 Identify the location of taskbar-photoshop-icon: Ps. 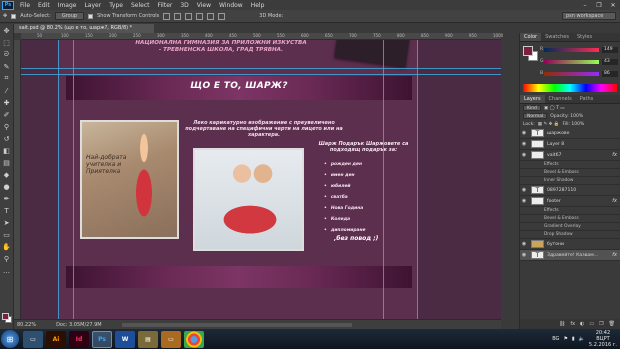
(102, 339).